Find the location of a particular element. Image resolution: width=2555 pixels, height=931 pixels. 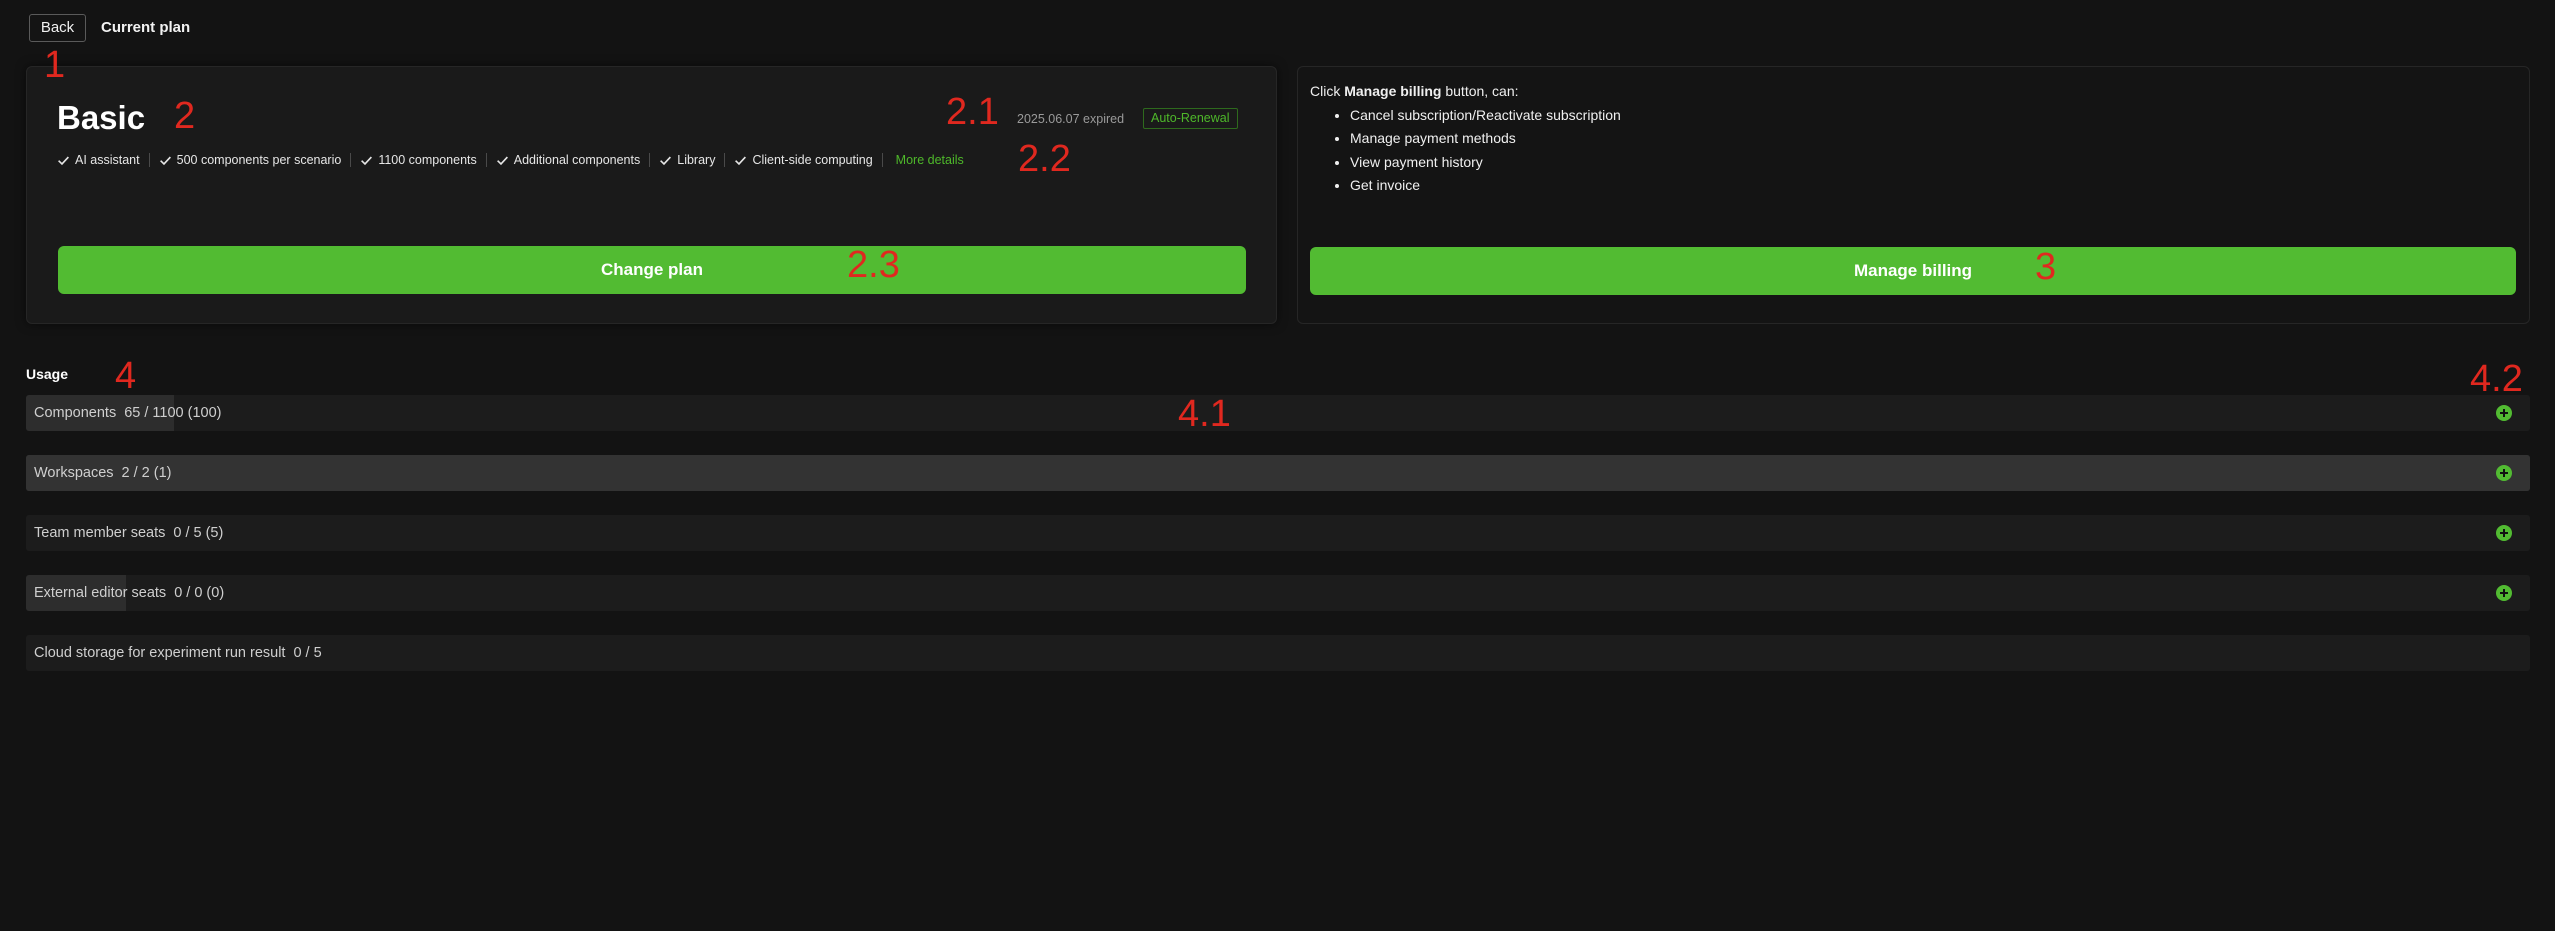

annotation-label: 2.2 is located at coordinates (1044, 159).